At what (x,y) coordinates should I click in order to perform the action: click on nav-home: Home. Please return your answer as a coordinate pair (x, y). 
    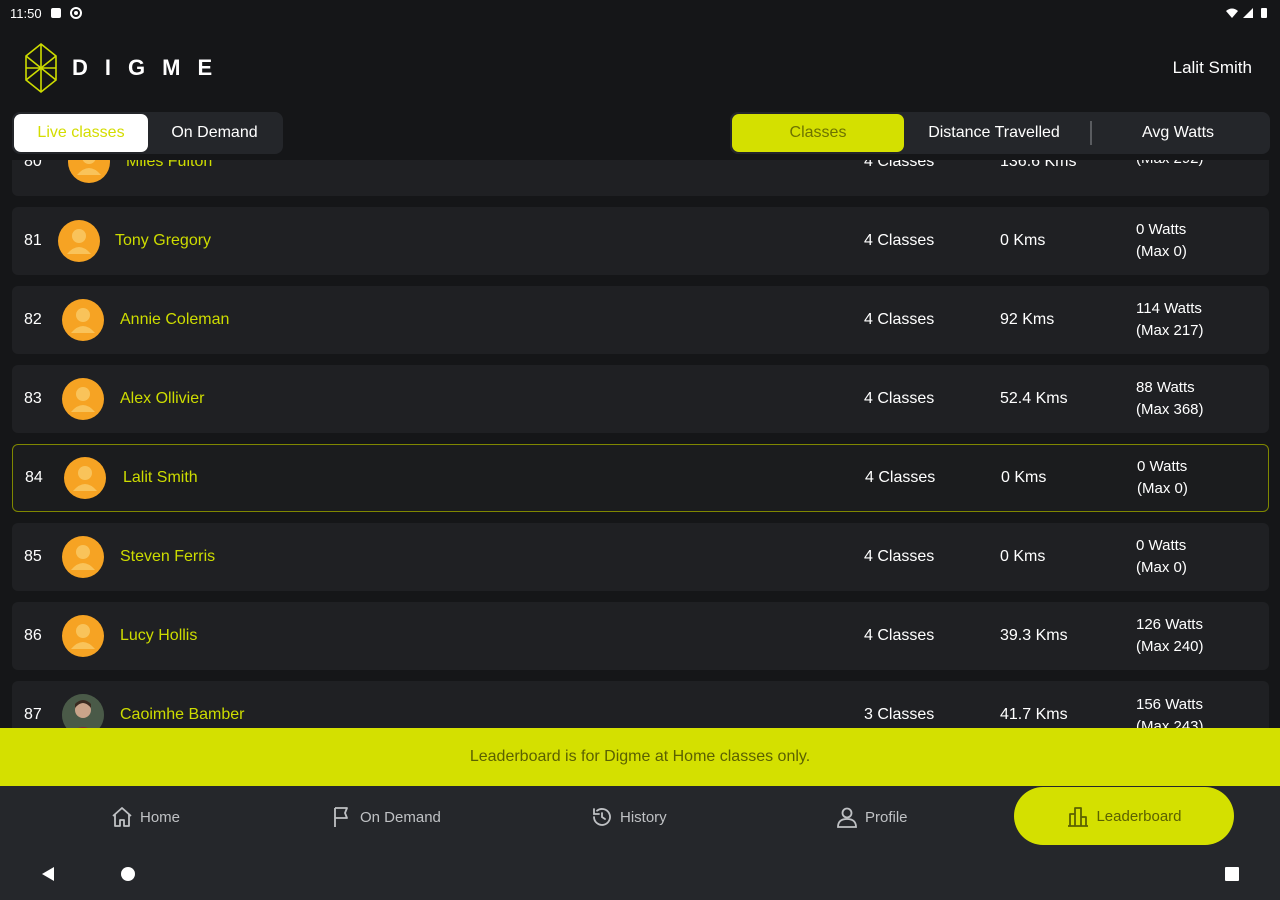
    Looking at the image, I should click on (145, 817).